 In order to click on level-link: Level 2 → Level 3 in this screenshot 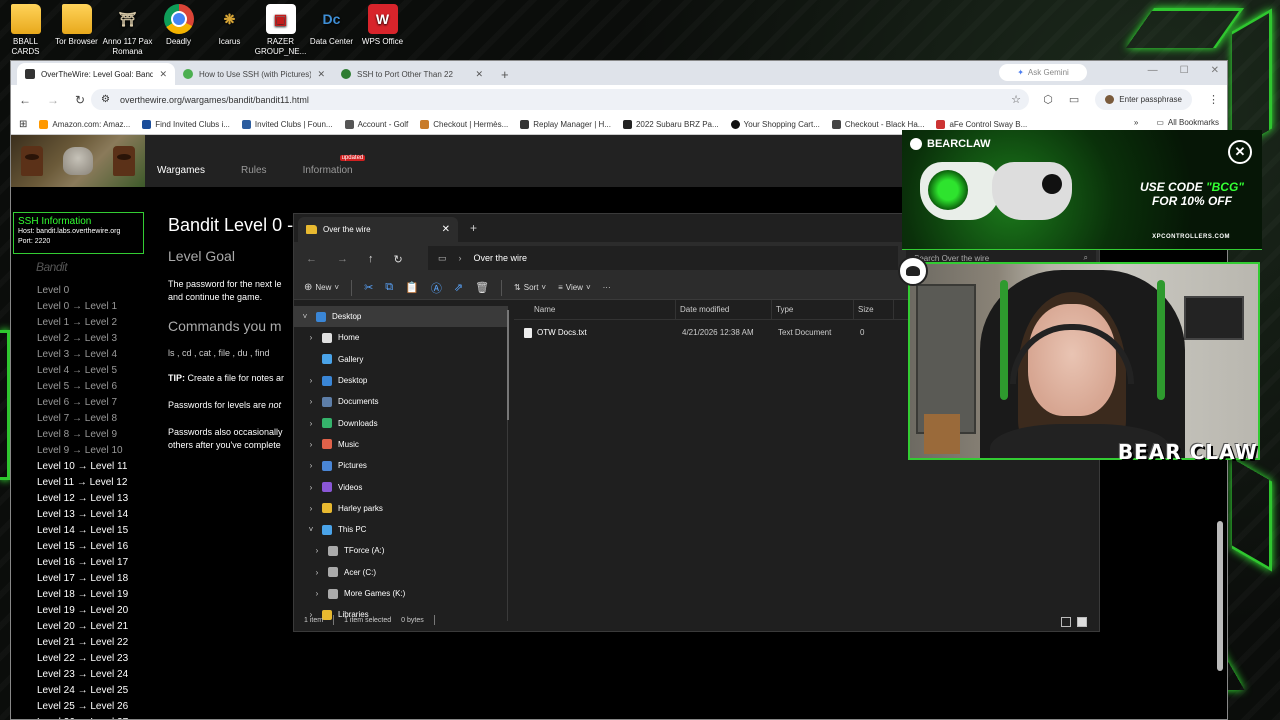, I will do `click(82, 339)`.